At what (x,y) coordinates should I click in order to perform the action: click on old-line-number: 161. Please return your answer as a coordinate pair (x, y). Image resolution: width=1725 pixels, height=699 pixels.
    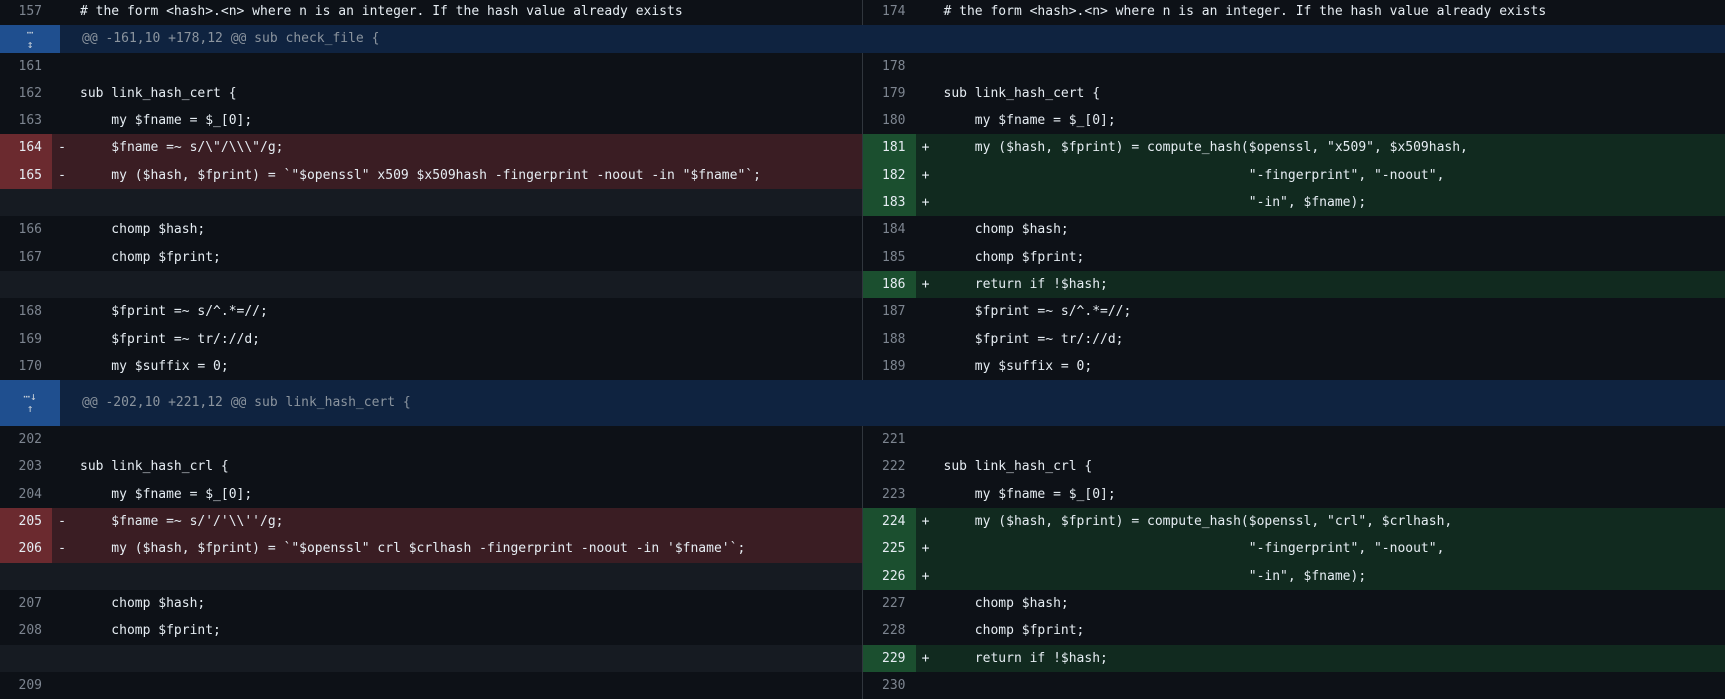
    Looking at the image, I should click on (26, 66).